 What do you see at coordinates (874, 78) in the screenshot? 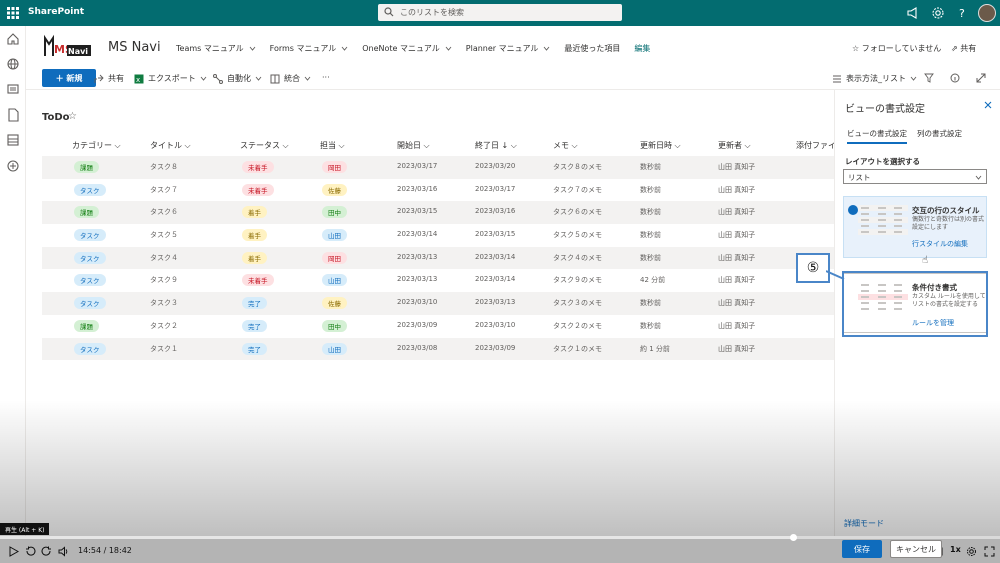
I see `view-switcher: 表示方法_リスト` at bounding box center [874, 78].